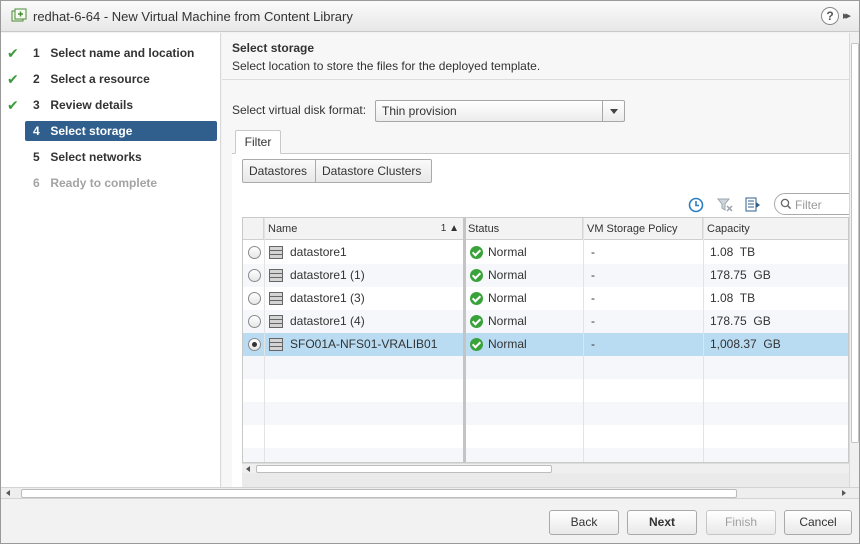 The width and height of the screenshot is (860, 544). I want to click on cell-name: datastore1 (3), so click(327, 298).